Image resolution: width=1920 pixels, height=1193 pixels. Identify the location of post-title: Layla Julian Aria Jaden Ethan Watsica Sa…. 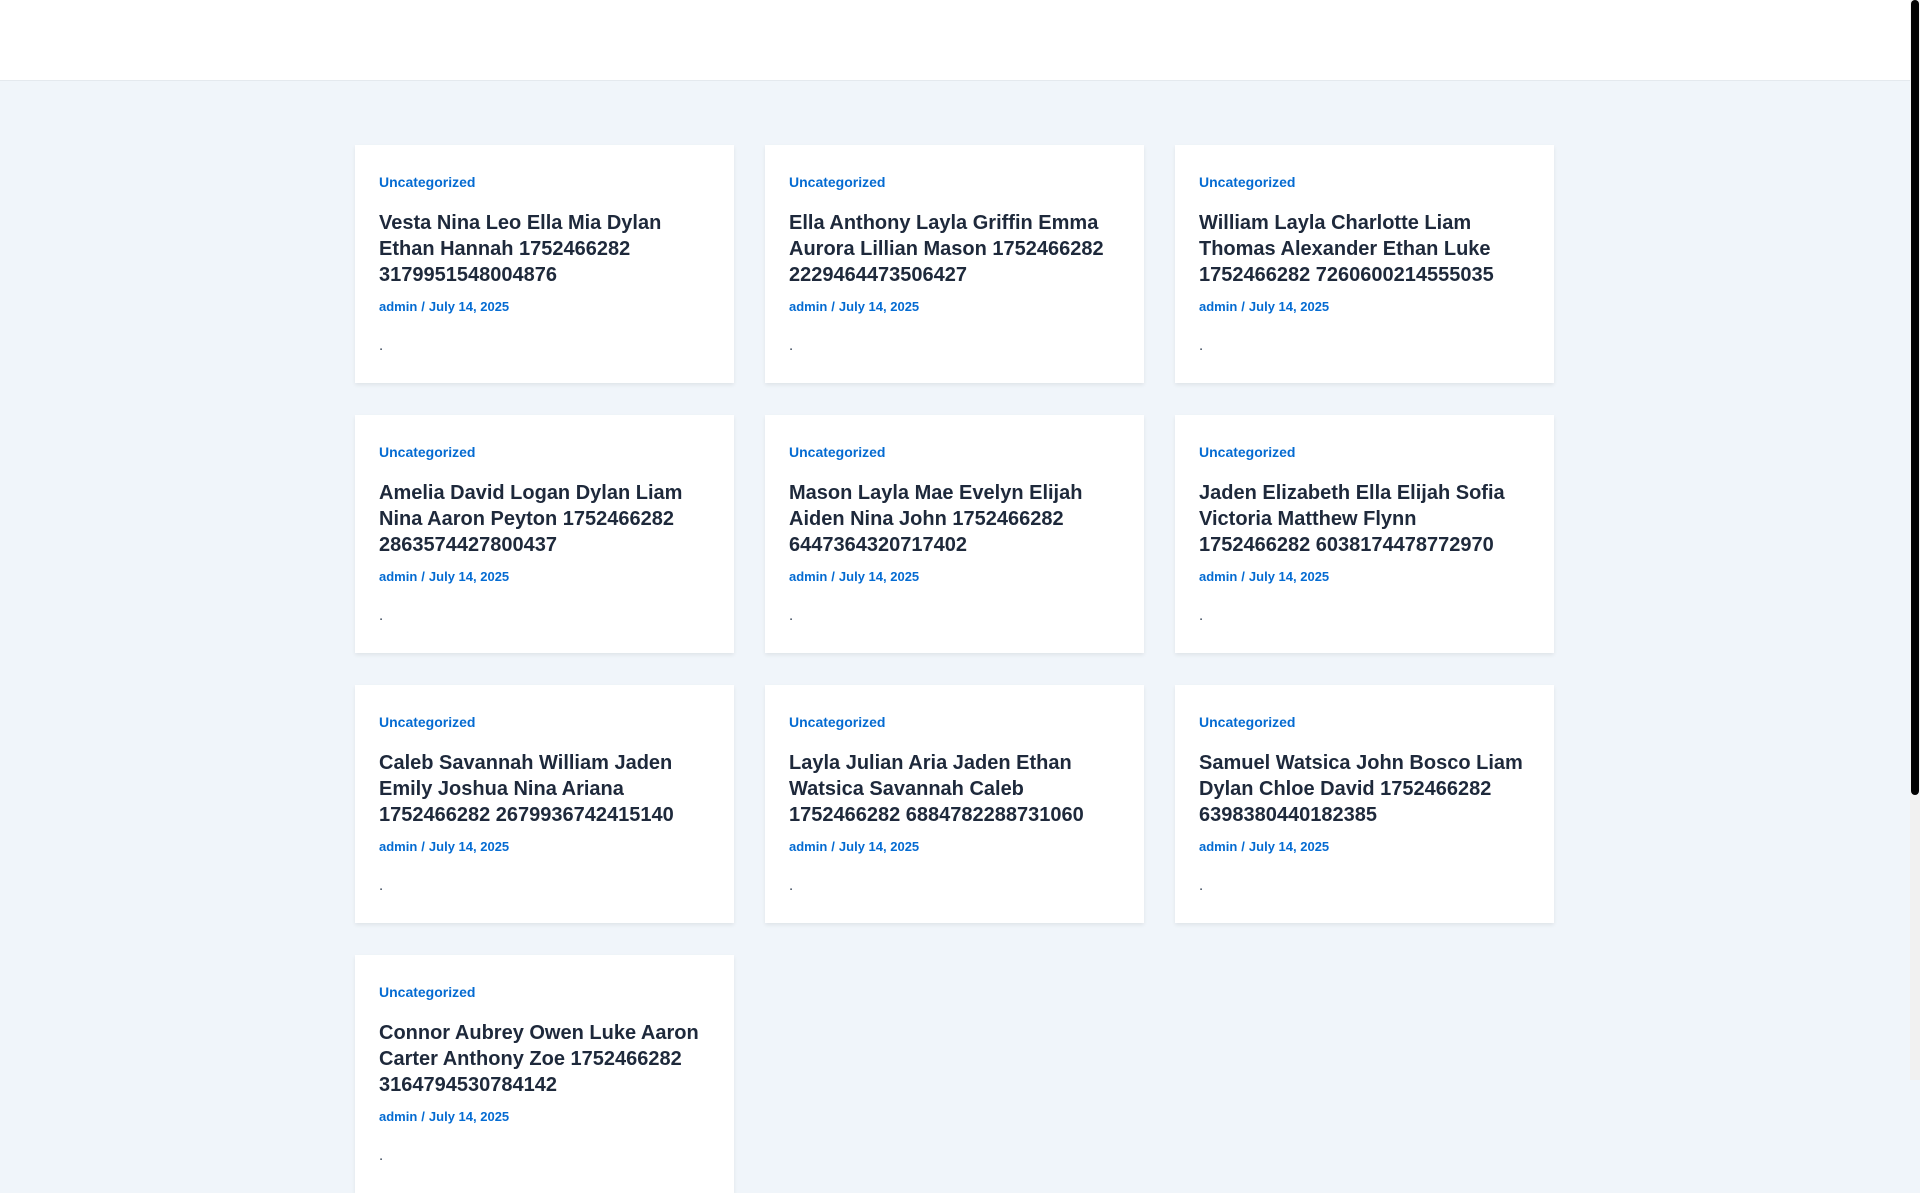
(954, 789).